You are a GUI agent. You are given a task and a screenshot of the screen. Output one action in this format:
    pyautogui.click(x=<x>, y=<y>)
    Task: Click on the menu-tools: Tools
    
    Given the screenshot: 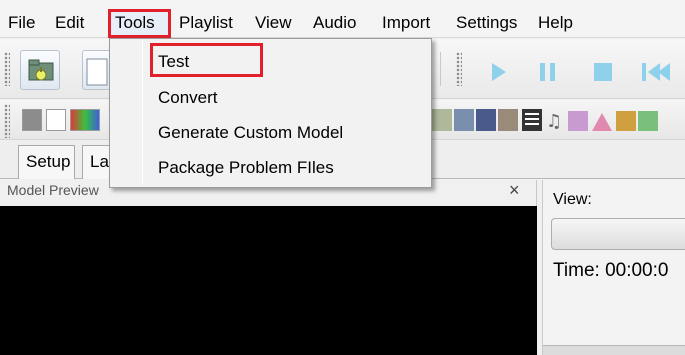 What is the action you would take?
    pyautogui.click(x=135, y=23)
    